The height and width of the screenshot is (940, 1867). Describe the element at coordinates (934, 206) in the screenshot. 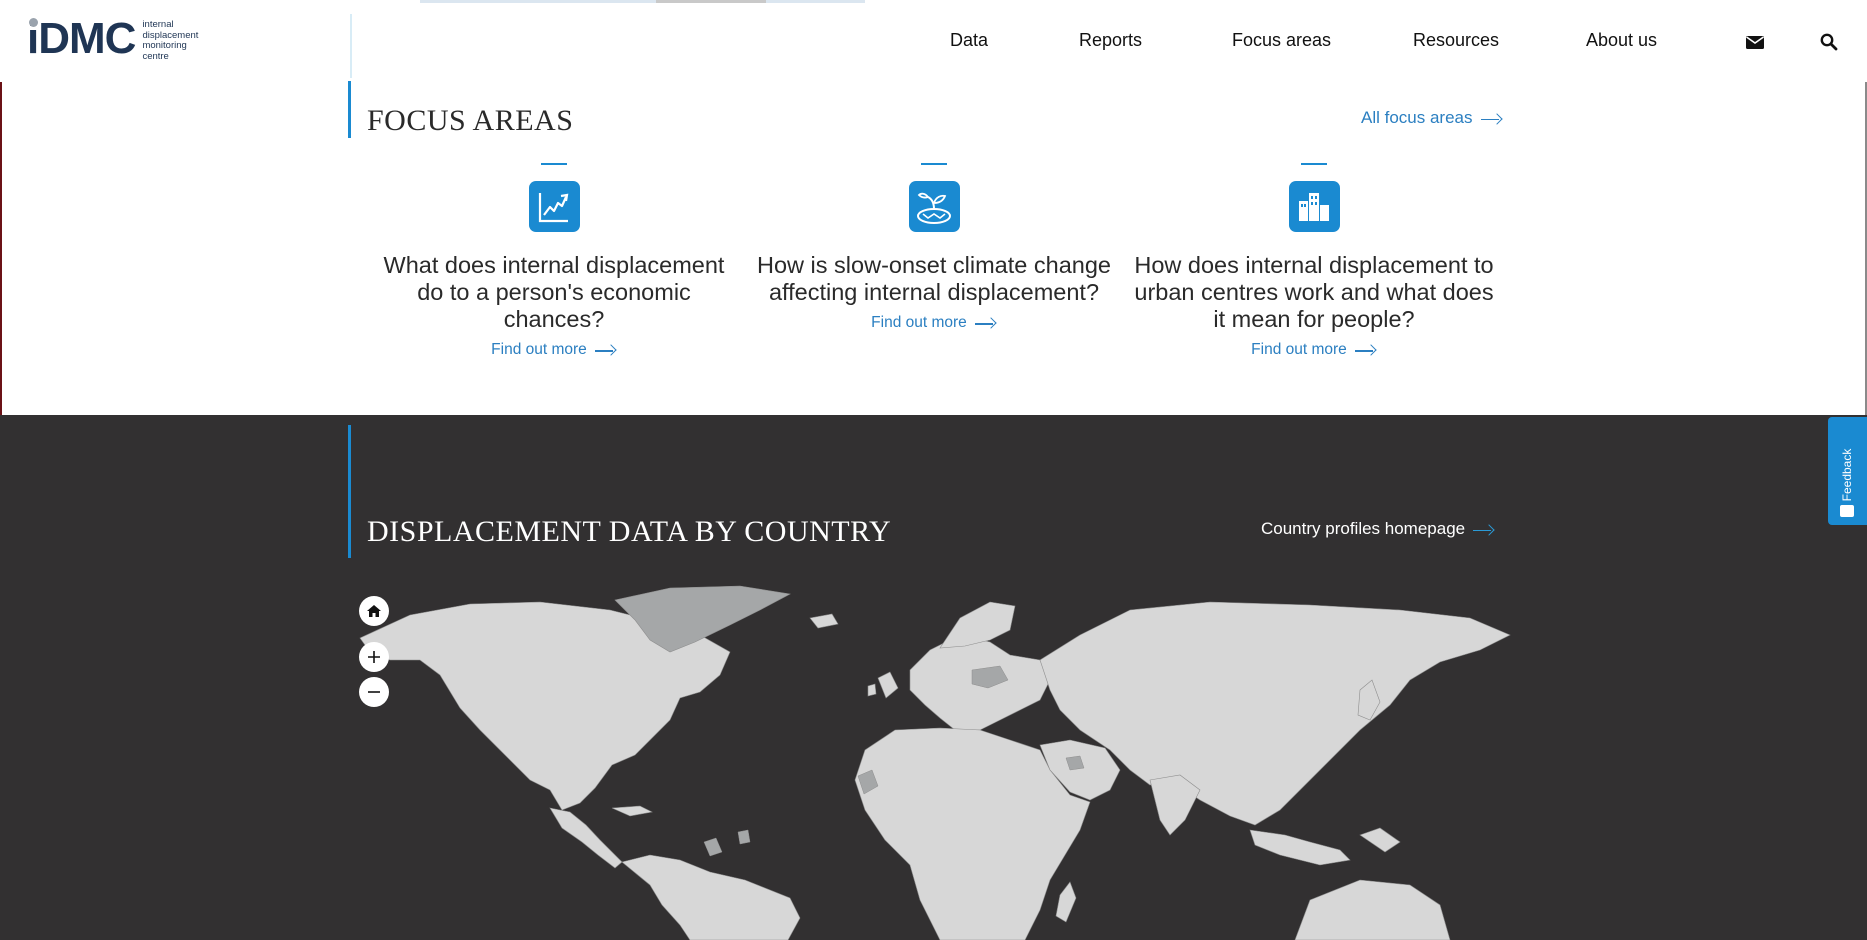

I see `climate-plant-icon` at that location.